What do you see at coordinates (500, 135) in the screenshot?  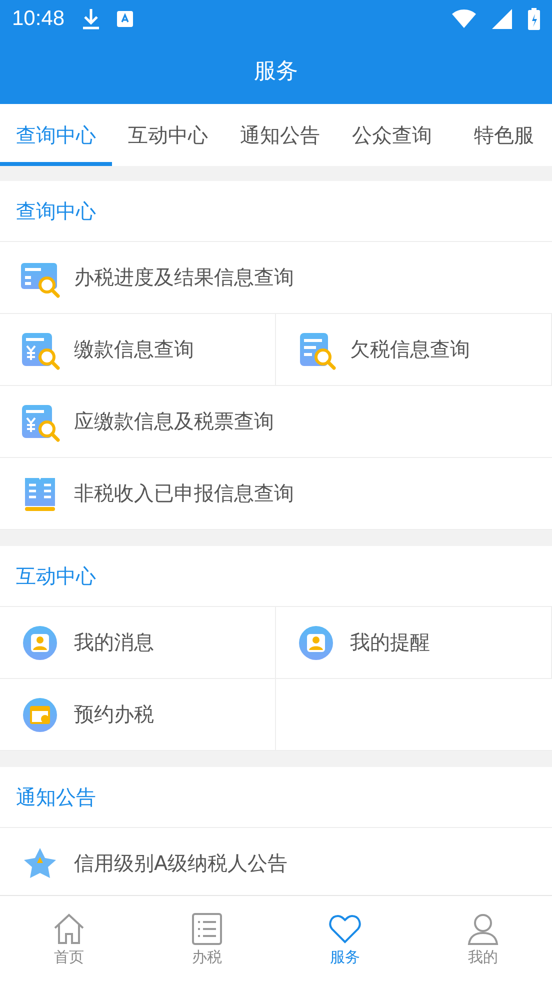 I see `category-tab: 特色服` at bounding box center [500, 135].